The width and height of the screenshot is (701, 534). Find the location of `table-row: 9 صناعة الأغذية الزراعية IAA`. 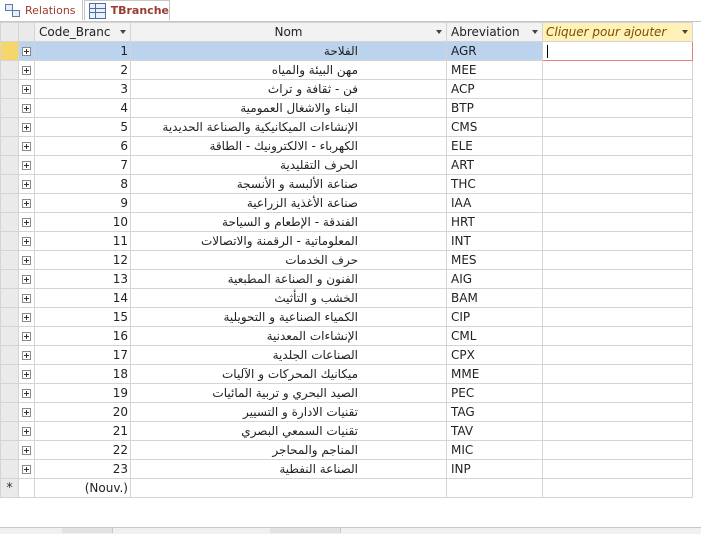

table-row: 9 صناعة الأغذية الزراعية IAA is located at coordinates (346, 203).